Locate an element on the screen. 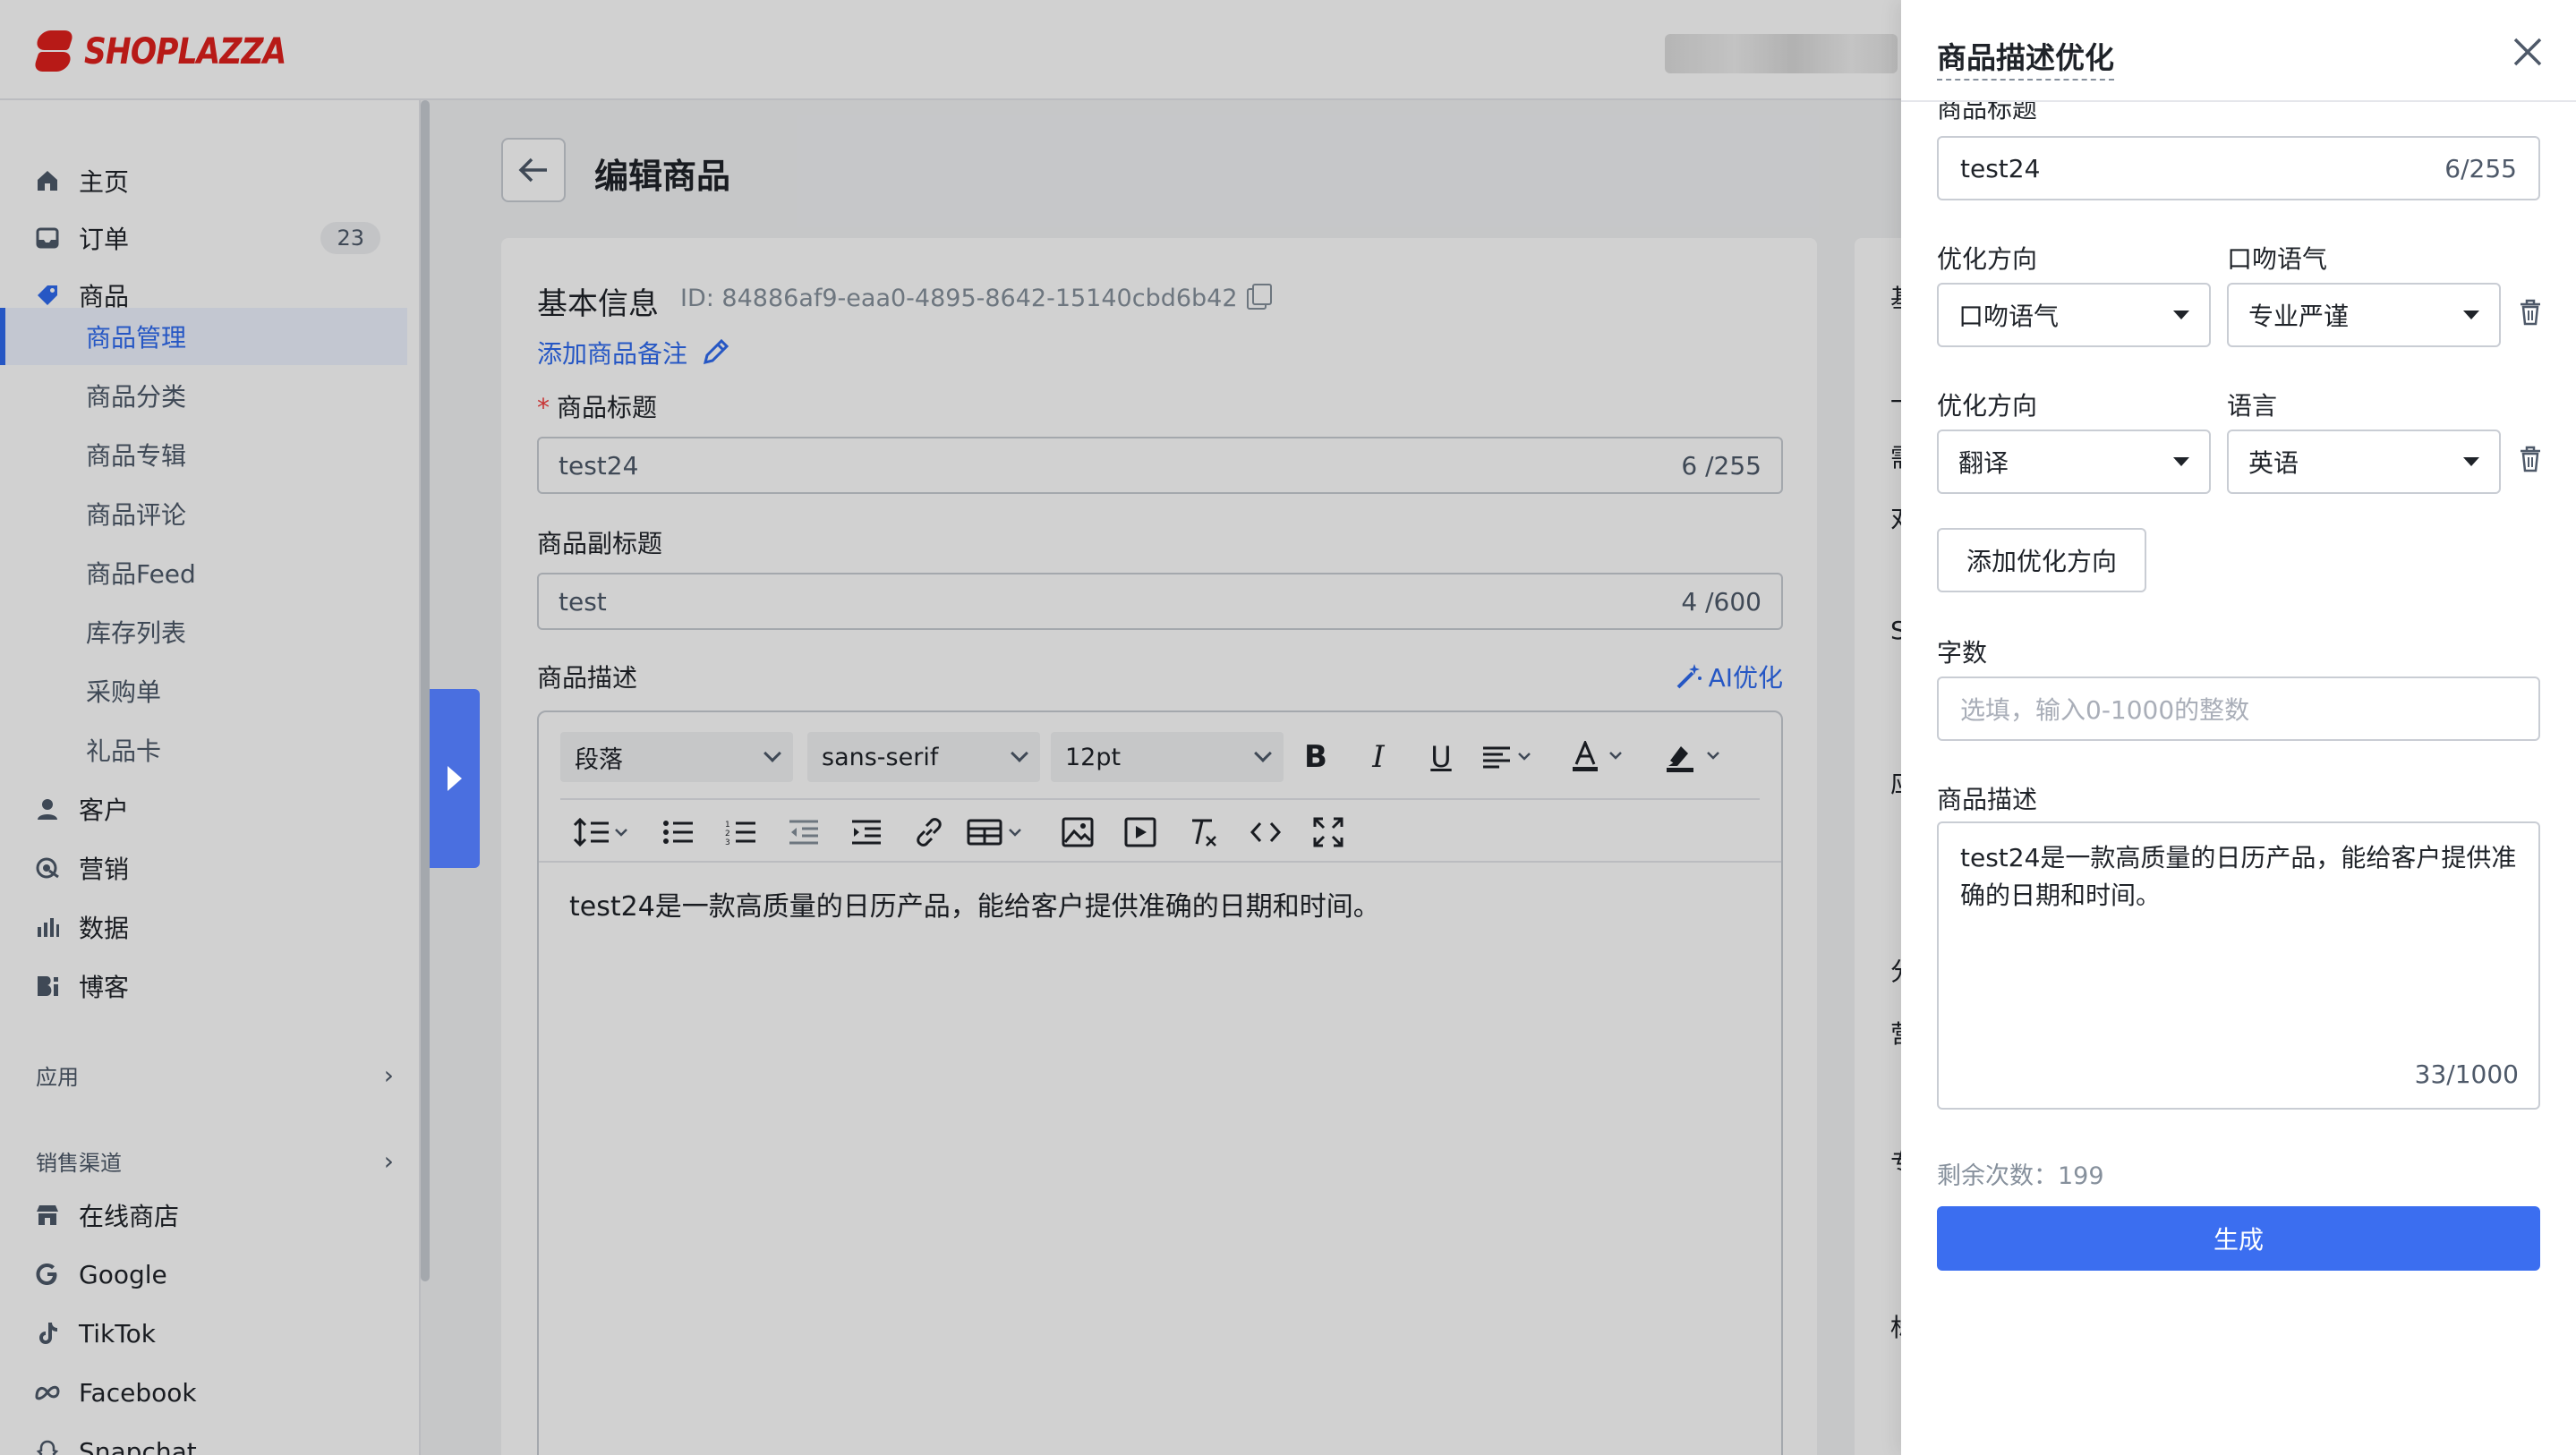 This screenshot has height=1455, width=2576. delete-row-1-trash-icon is located at coordinates (2530, 312).